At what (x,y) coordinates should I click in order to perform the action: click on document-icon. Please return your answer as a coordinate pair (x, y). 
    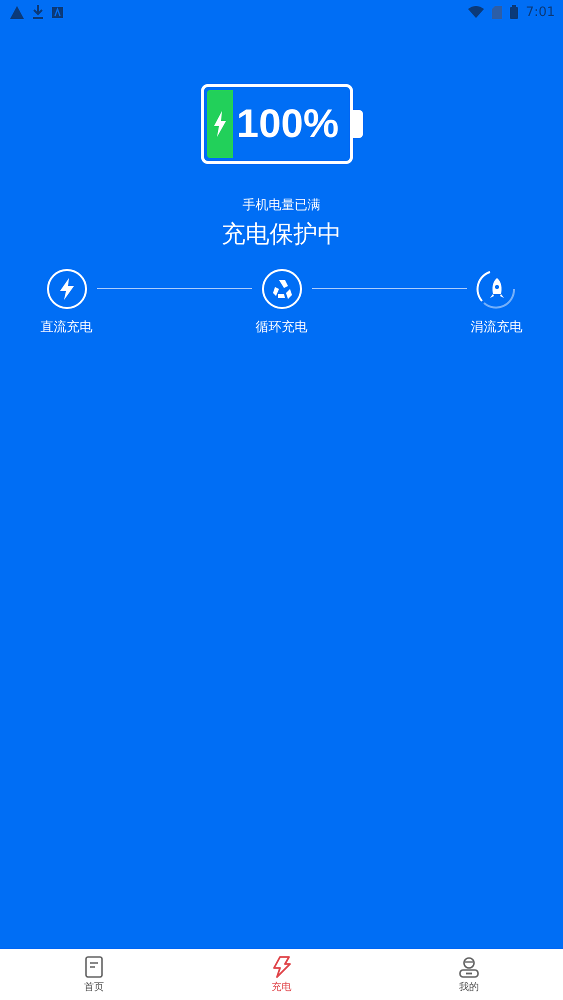
    Looking at the image, I should click on (94, 967).